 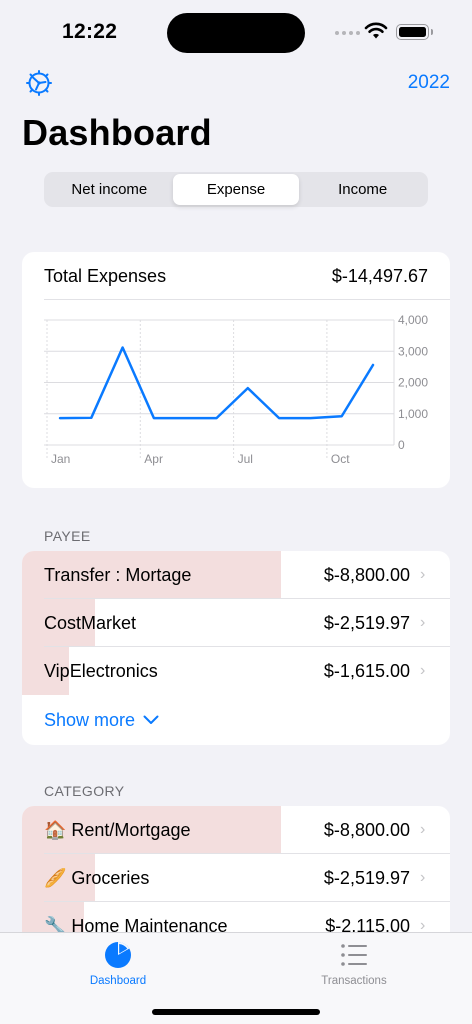 I want to click on y-tick-label: 4,000, so click(x=413, y=320).